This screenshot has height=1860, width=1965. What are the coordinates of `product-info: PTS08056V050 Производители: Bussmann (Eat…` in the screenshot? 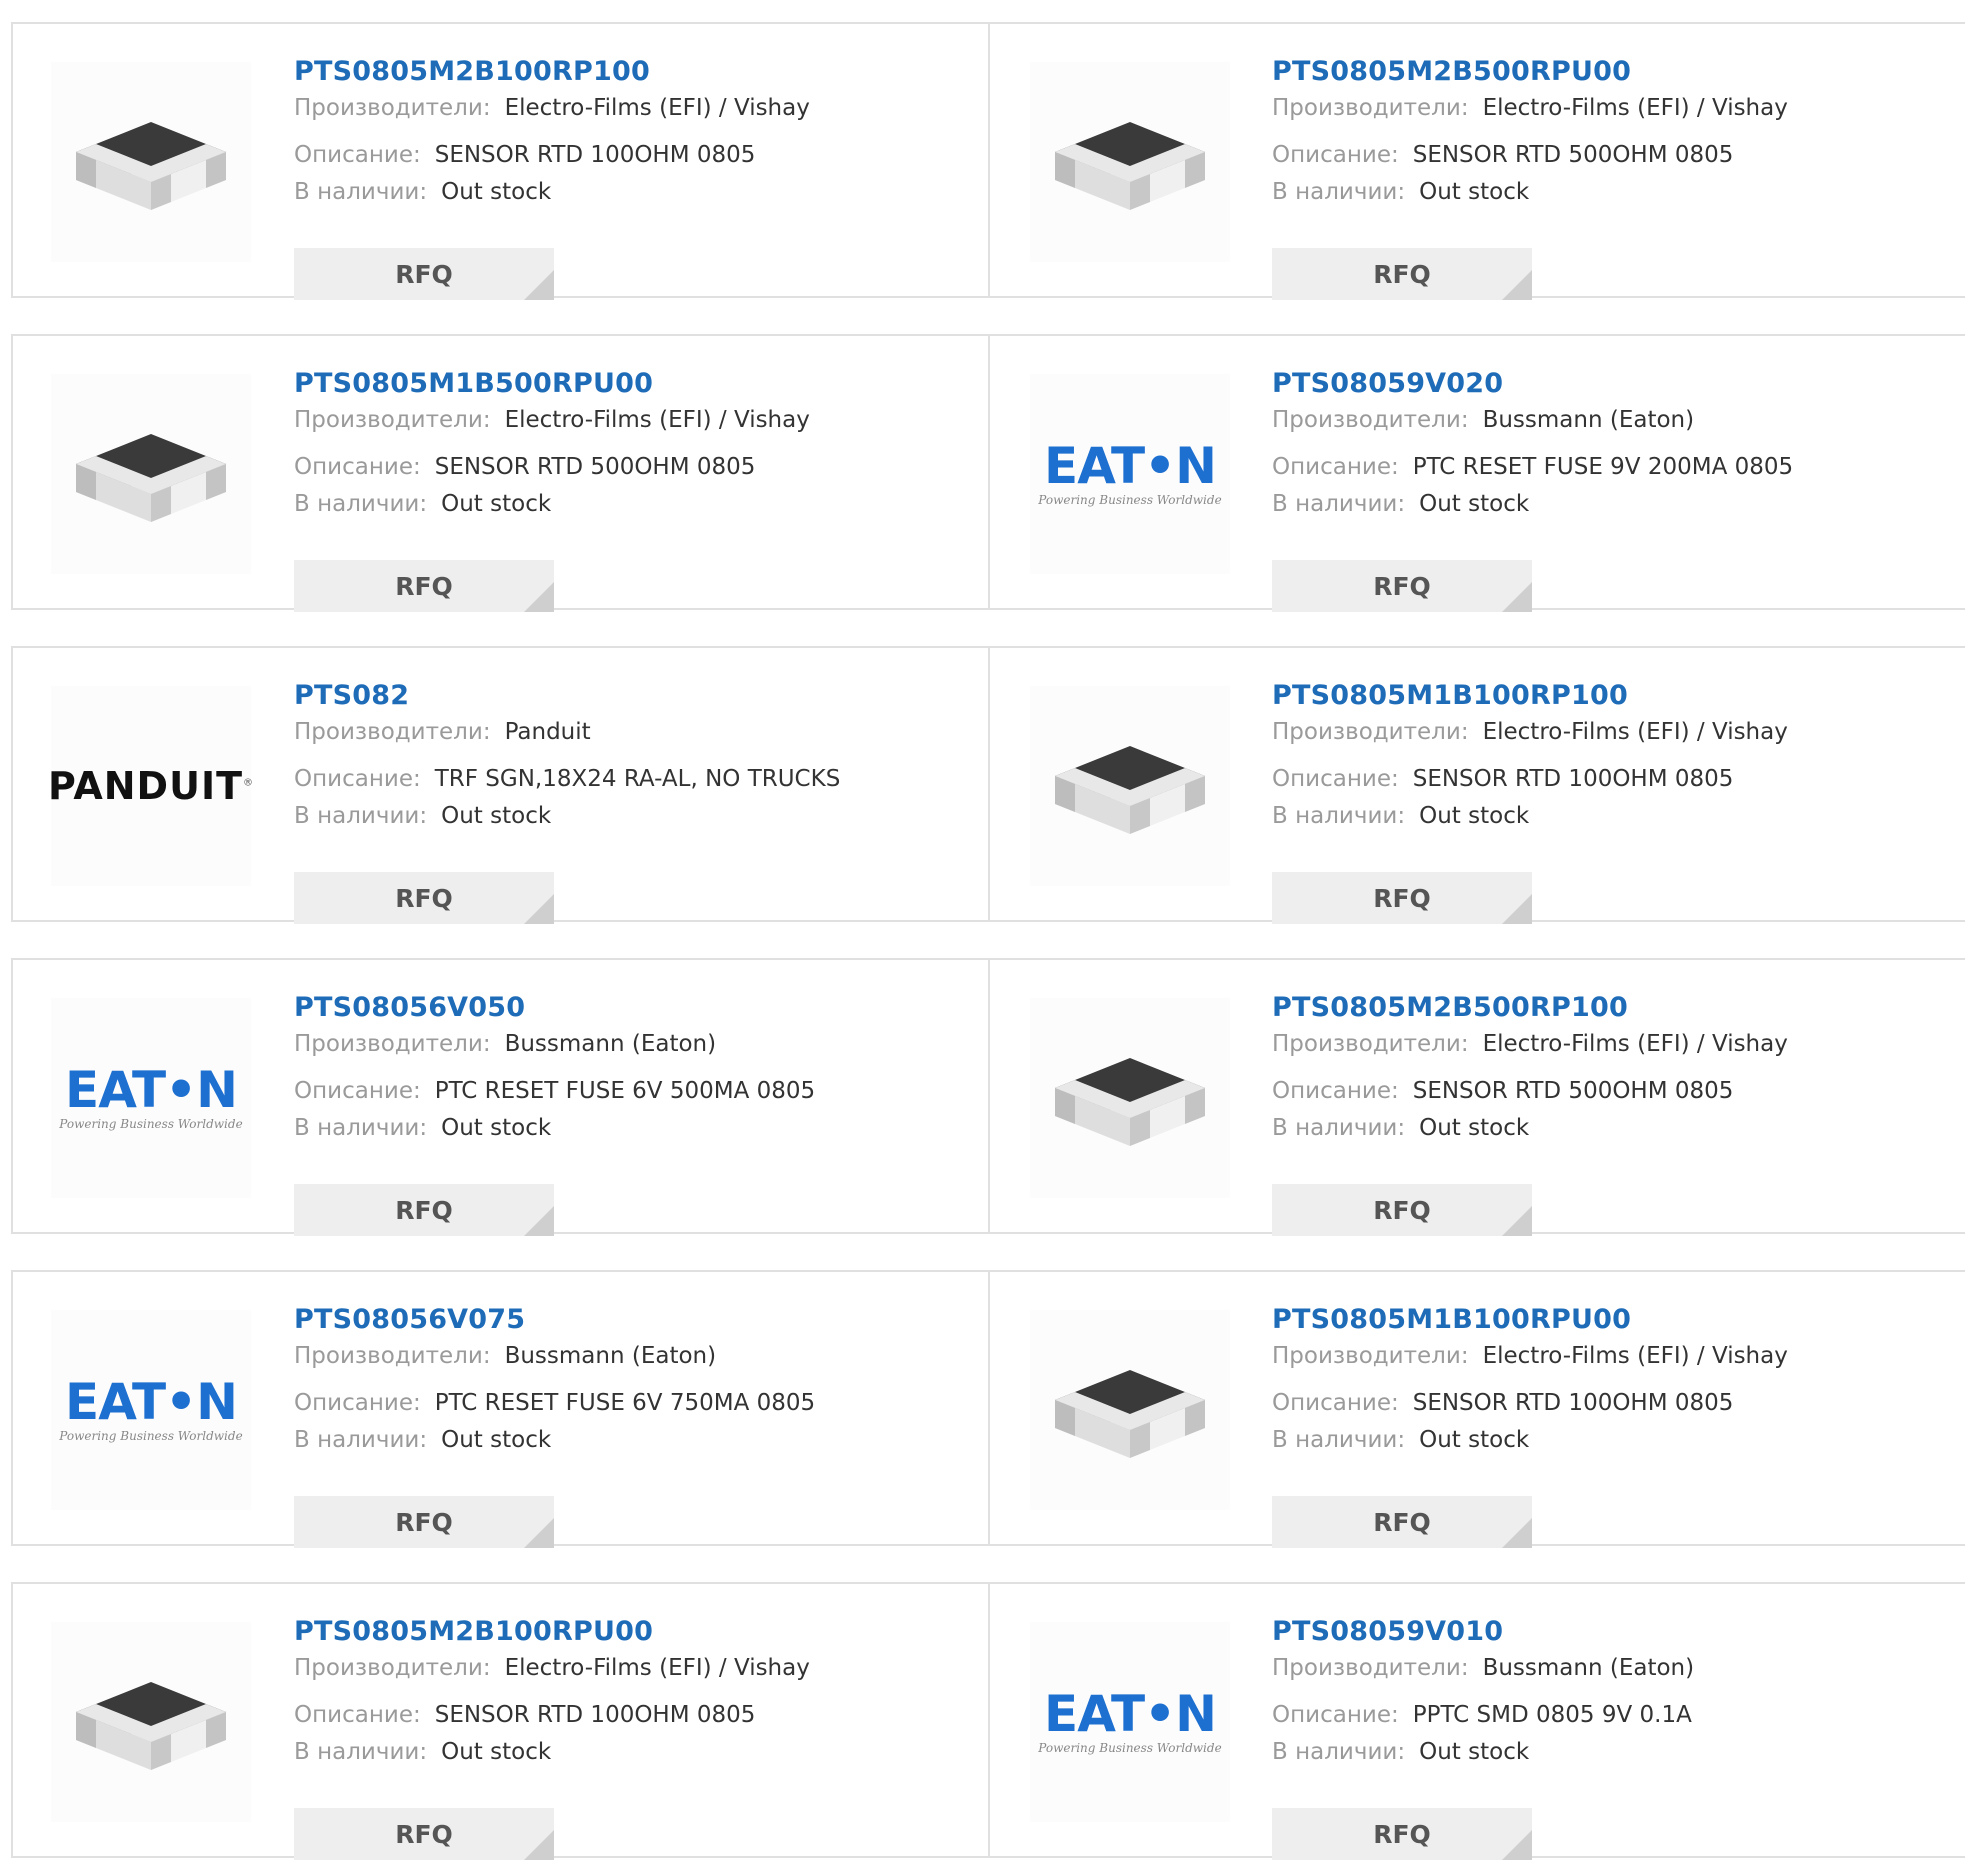 It's located at (554, 1113).